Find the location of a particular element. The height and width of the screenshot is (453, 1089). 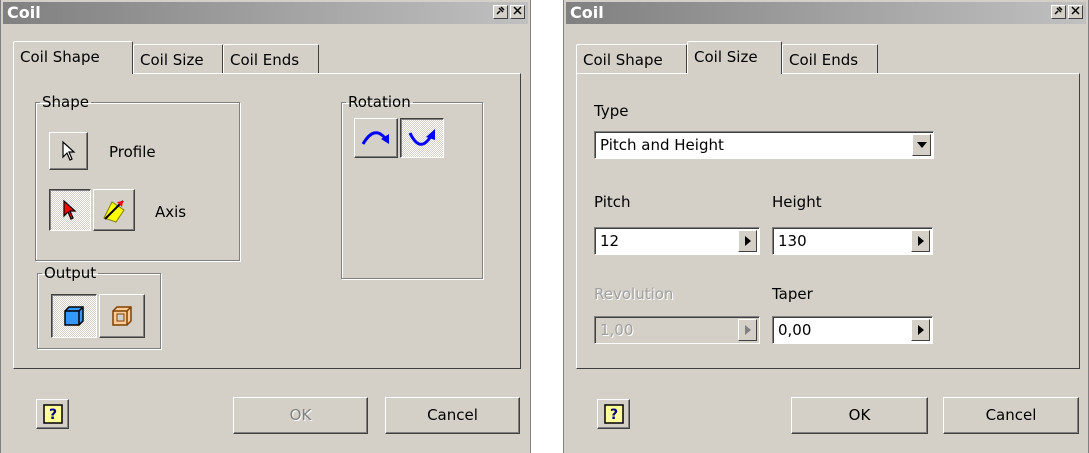

axis-flip-button is located at coordinates (114, 210).